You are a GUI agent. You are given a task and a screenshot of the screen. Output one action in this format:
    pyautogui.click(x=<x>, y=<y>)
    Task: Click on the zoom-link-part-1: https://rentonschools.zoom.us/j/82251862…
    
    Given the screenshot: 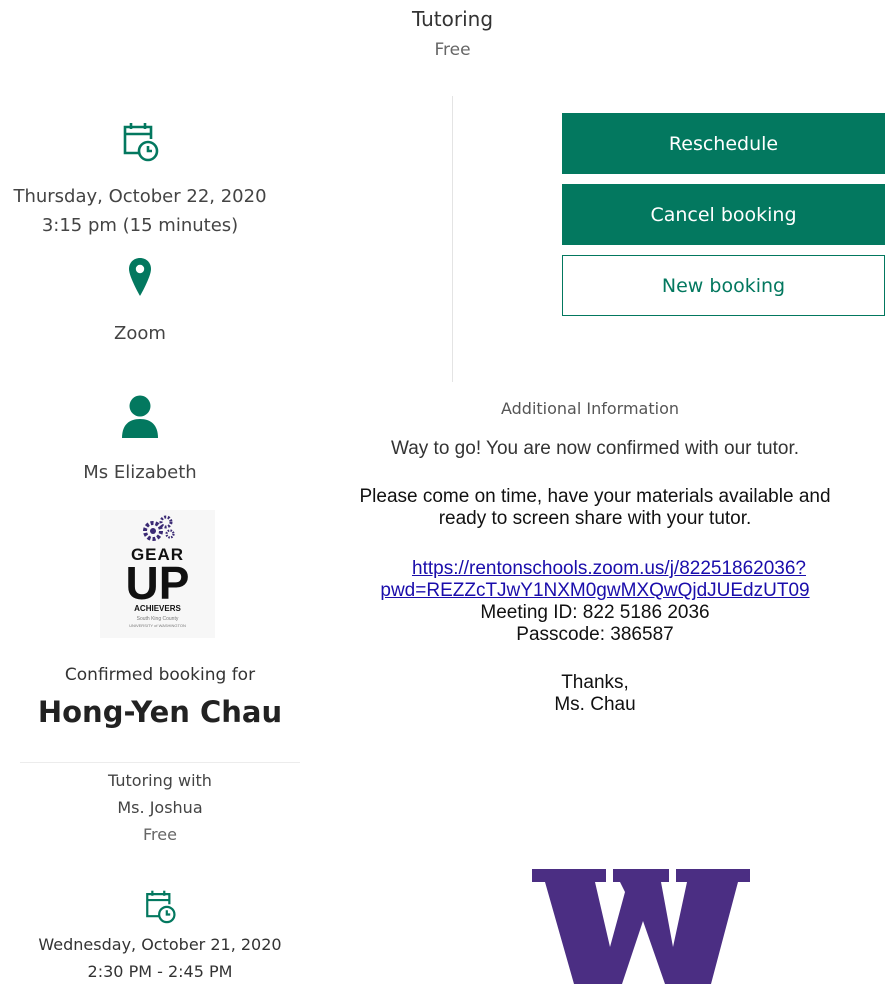 What is the action you would take?
    pyautogui.click(x=609, y=568)
    